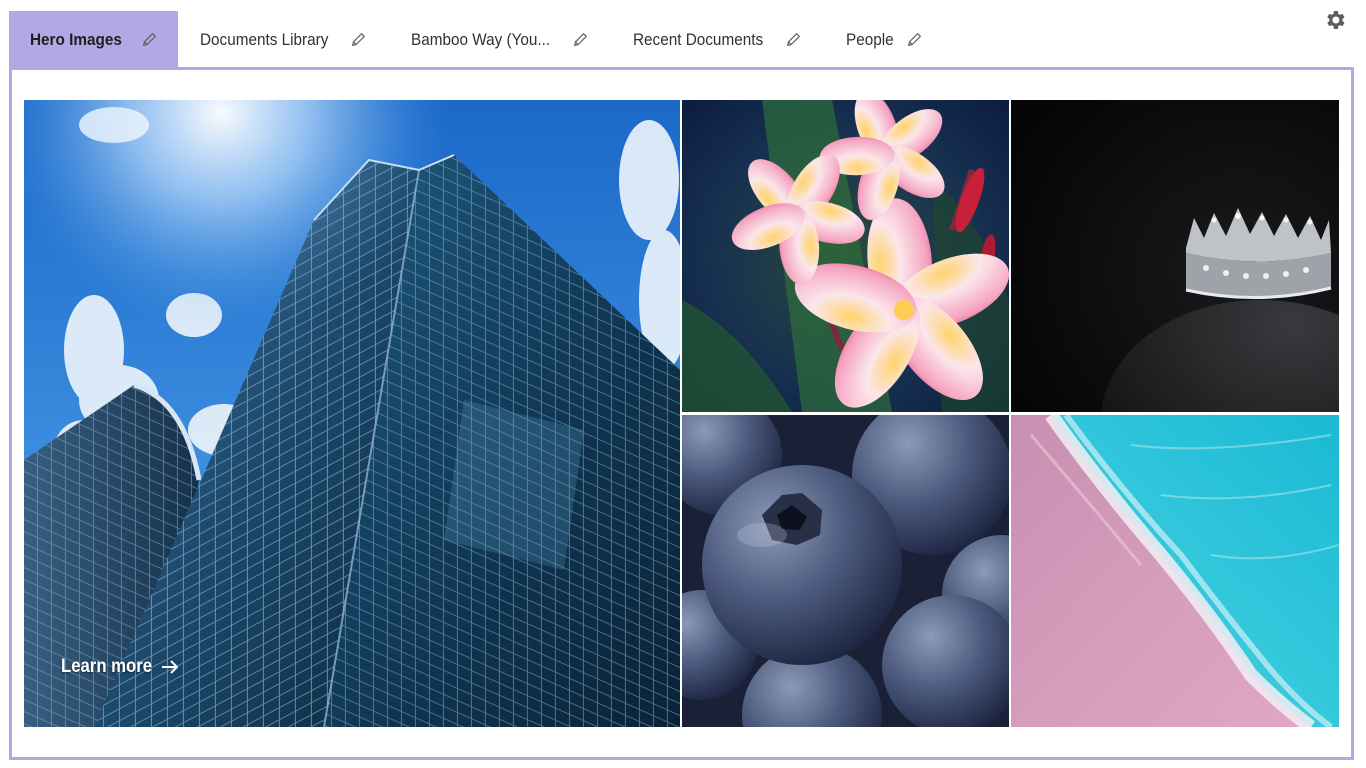  I want to click on tab-hero-images: Hero Images, so click(94, 40).